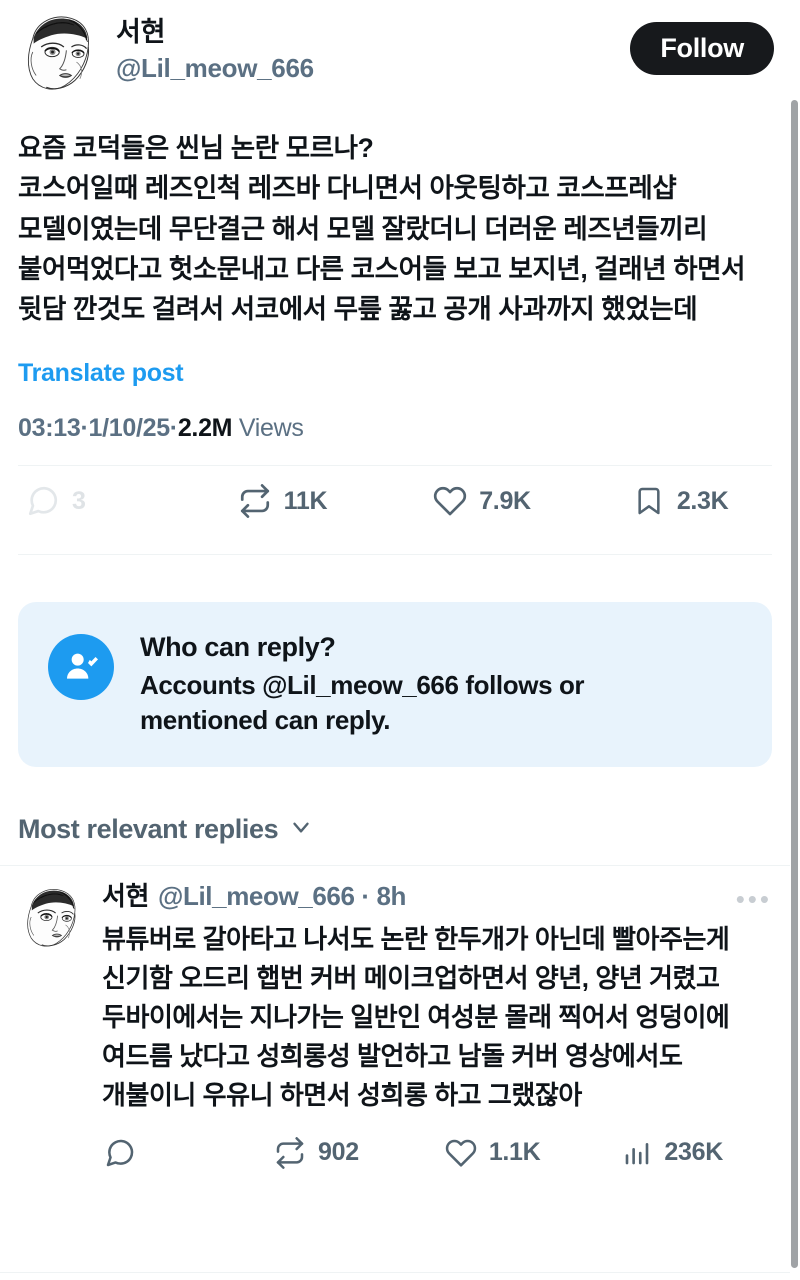 This screenshot has height=1280, width=800. Describe the element at coordinates (58, 52) in the screenshot. I see `avatar` at that location.